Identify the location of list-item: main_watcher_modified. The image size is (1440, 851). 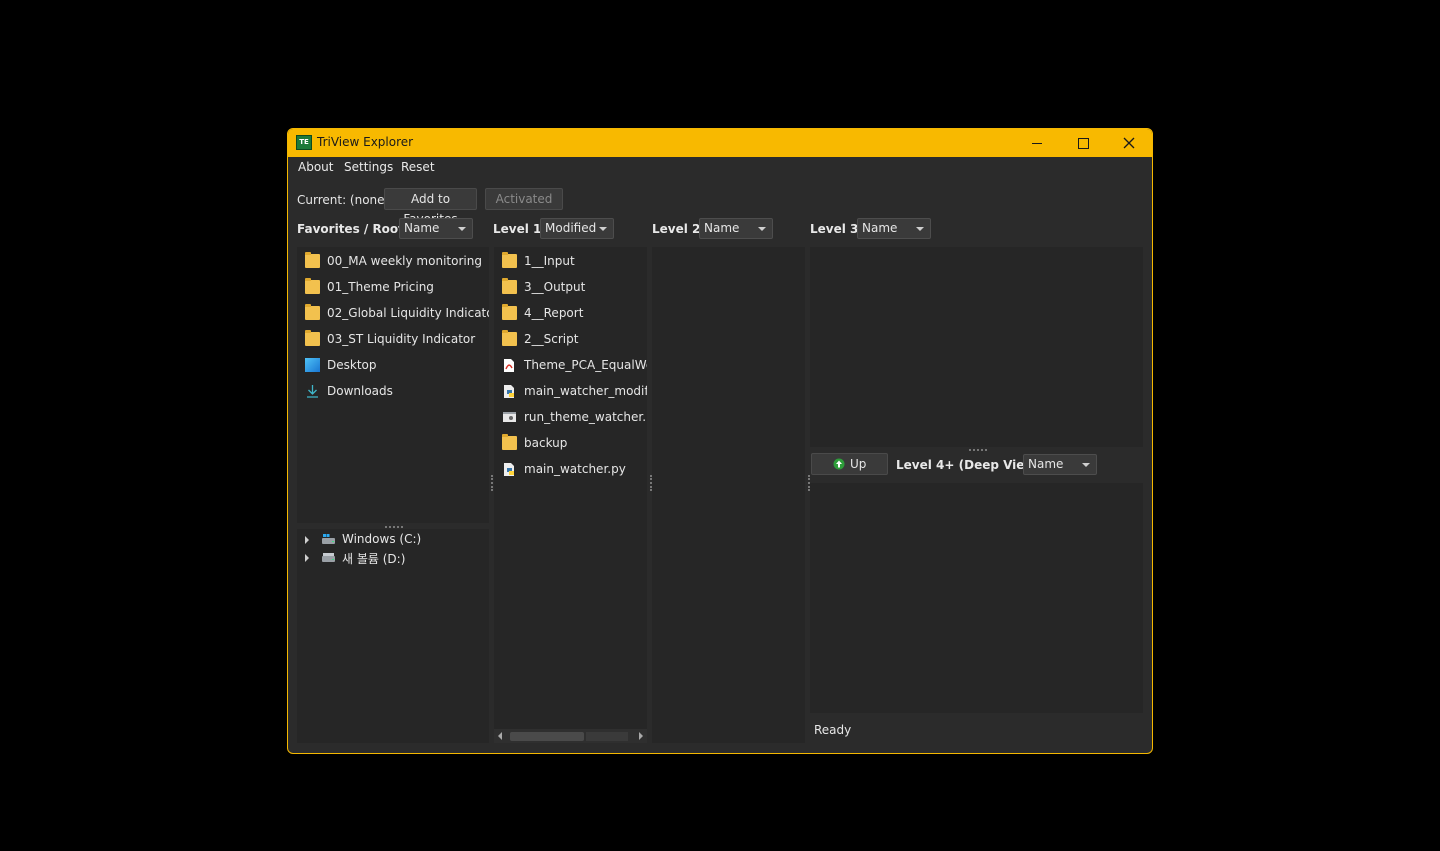
(570, 392).